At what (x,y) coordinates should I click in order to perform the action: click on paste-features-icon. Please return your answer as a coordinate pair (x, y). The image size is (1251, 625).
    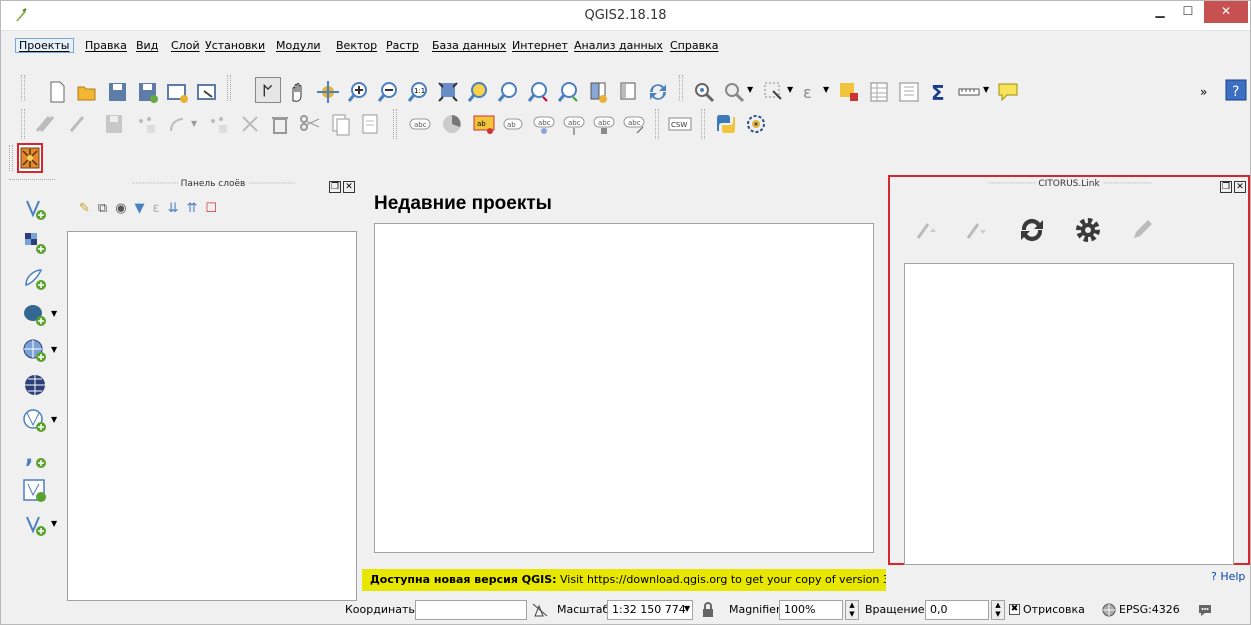
    Looking at the image, I should click on (370, 124).